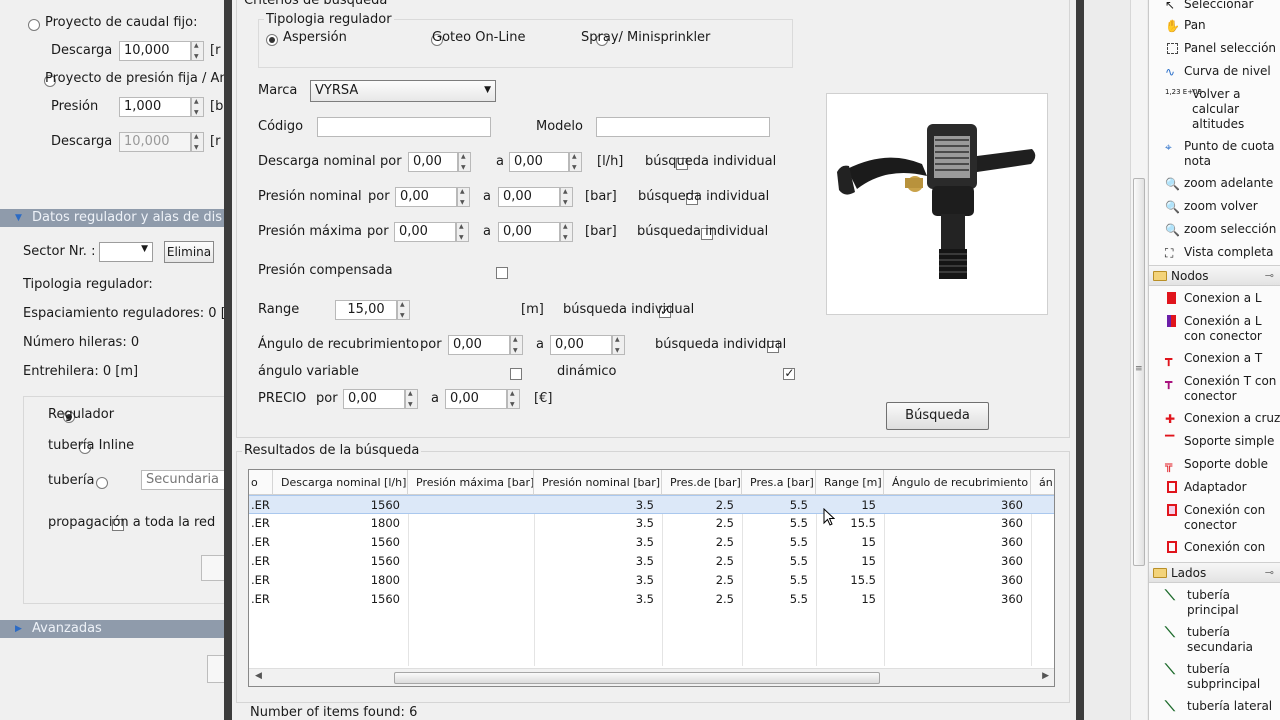 The height and width of the screenshot is (720, 1280). I want to click on radio-aspersion, so click(272, 39).